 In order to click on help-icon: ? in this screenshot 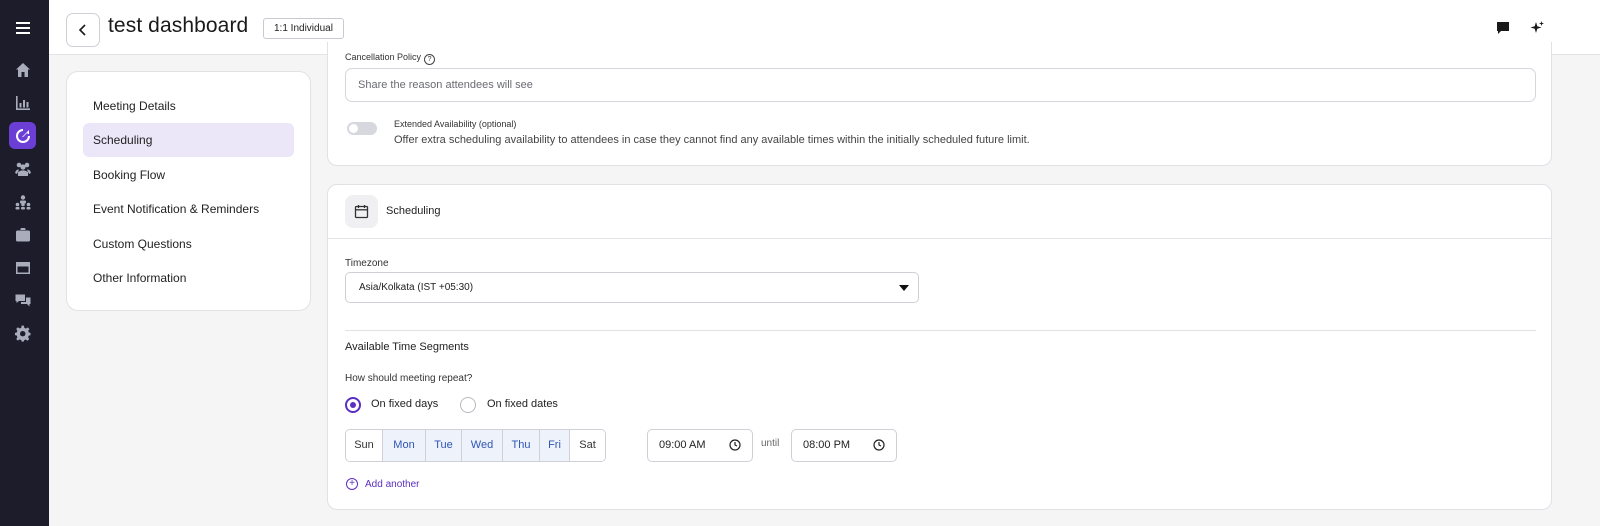, I will do `click(430, 59)`.